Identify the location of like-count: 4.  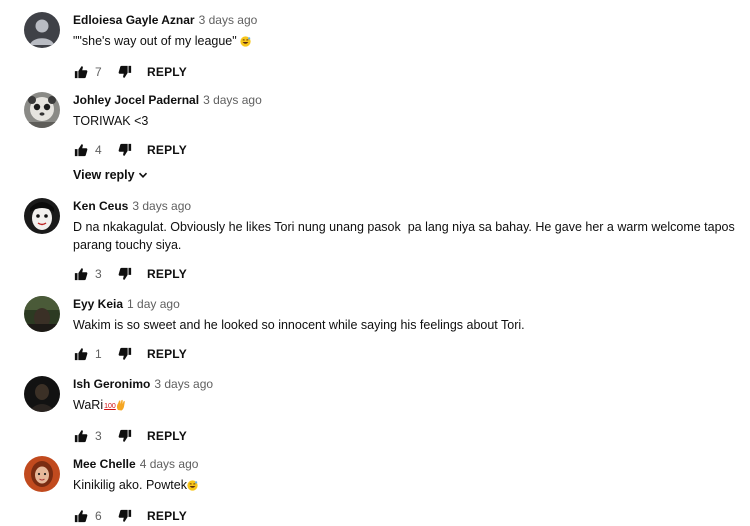
(98, 150).